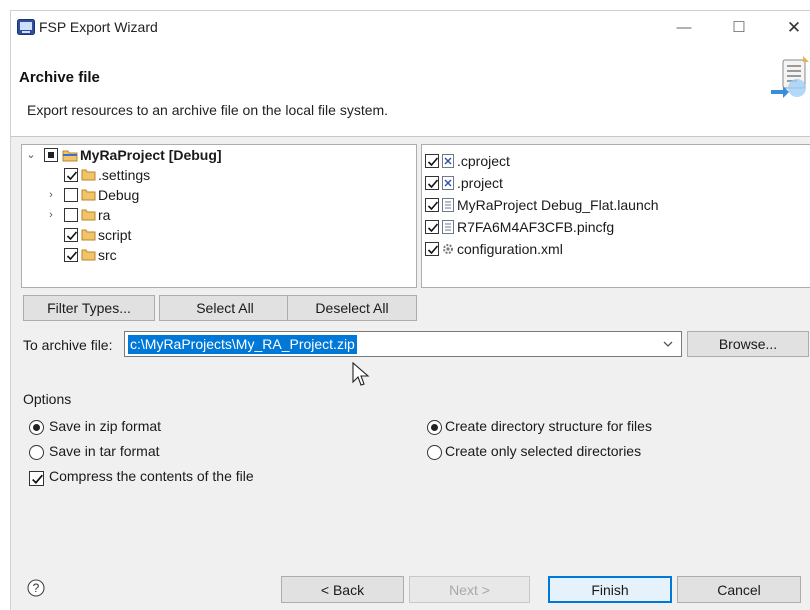 The image size is (810, 610). What do you see at coordinates (434, 427) in the screenshot?
I see `create-structure-radio` at bounding box center [434, 427].